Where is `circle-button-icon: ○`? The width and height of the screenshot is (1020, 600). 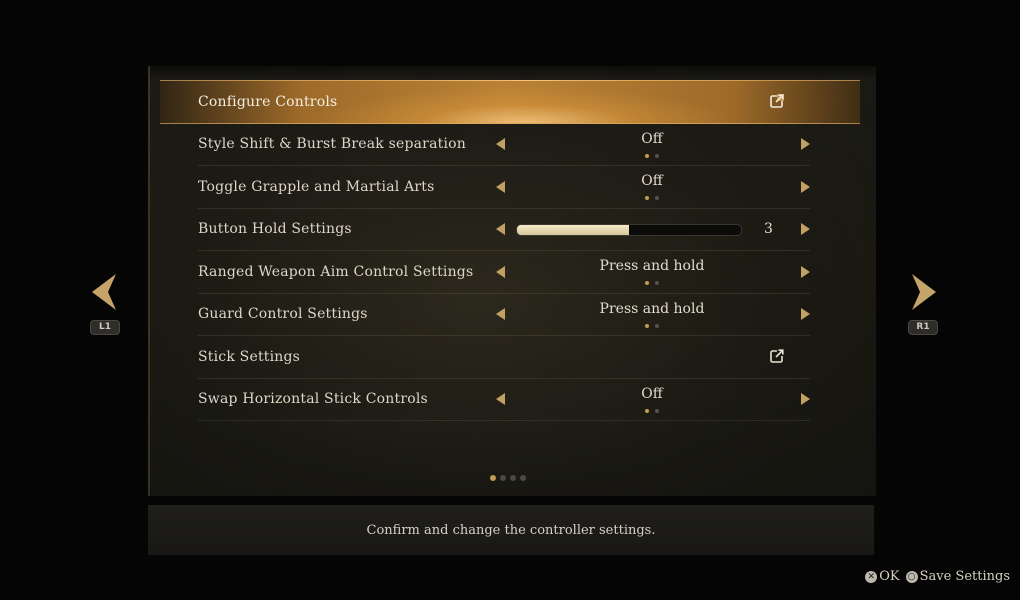
circle-button-icon: ○ is located at coordinates (911, 576).